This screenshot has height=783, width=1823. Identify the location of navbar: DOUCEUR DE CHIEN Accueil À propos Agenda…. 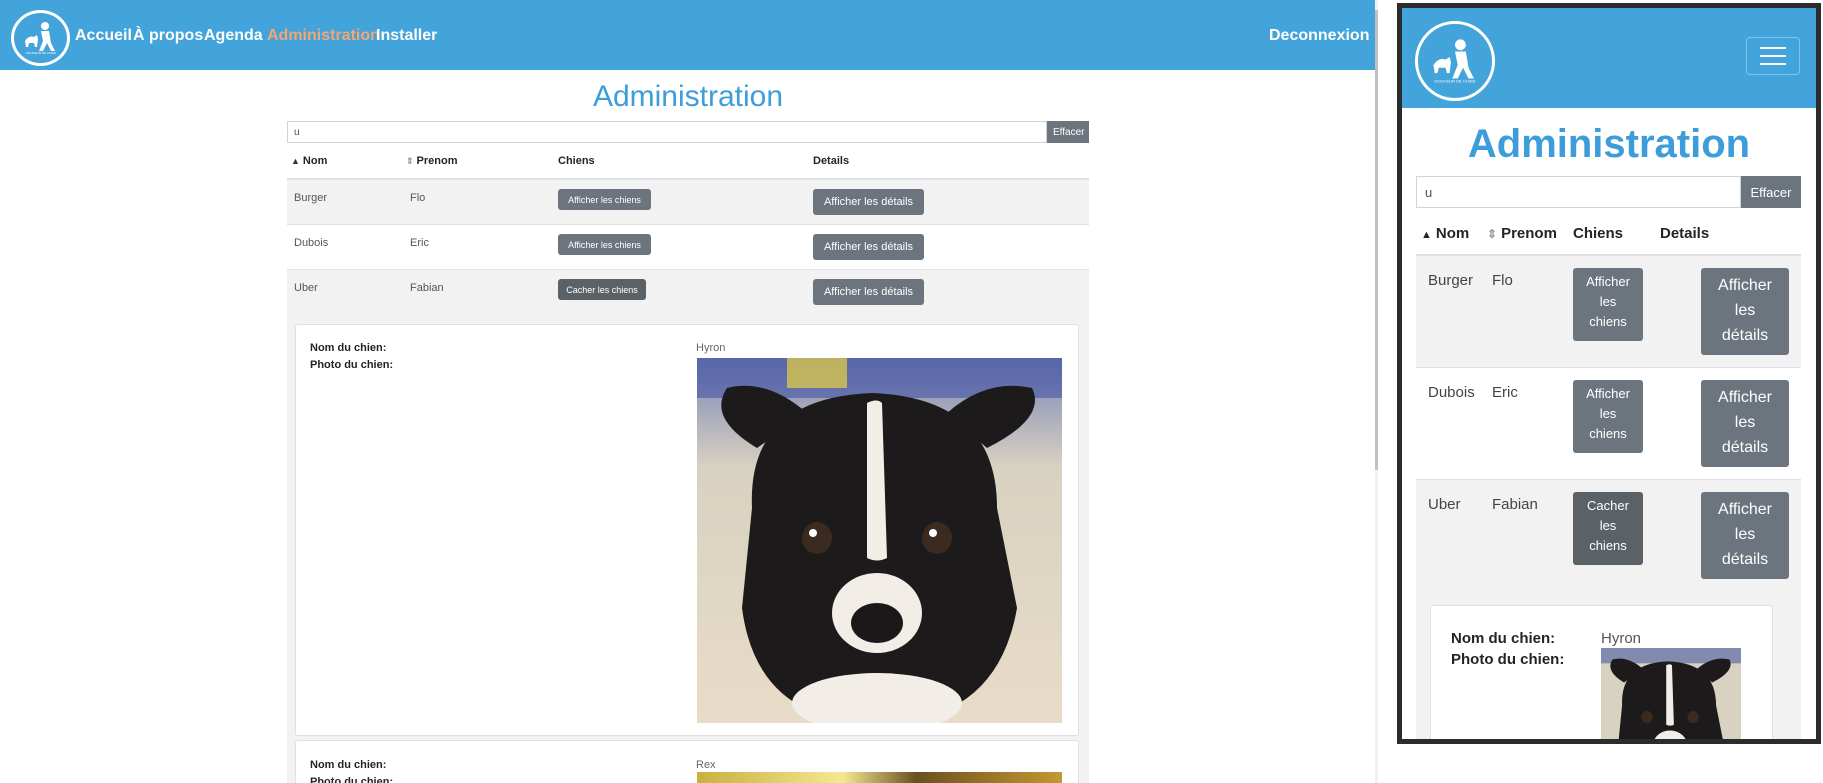
(687, 35).